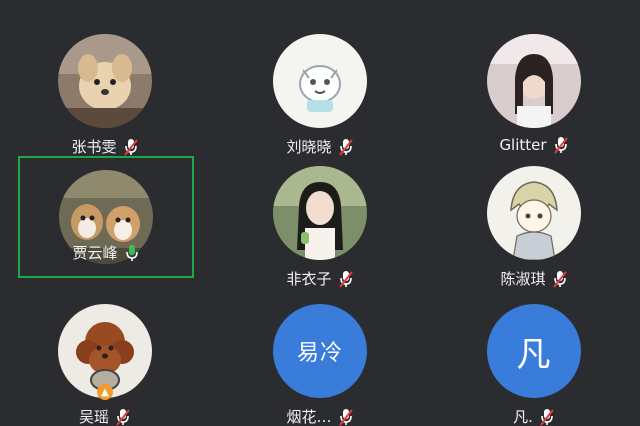 The width and height of the screenshot is (640, 426). I want to click on text-avatar: 凡, so click(534, 351).